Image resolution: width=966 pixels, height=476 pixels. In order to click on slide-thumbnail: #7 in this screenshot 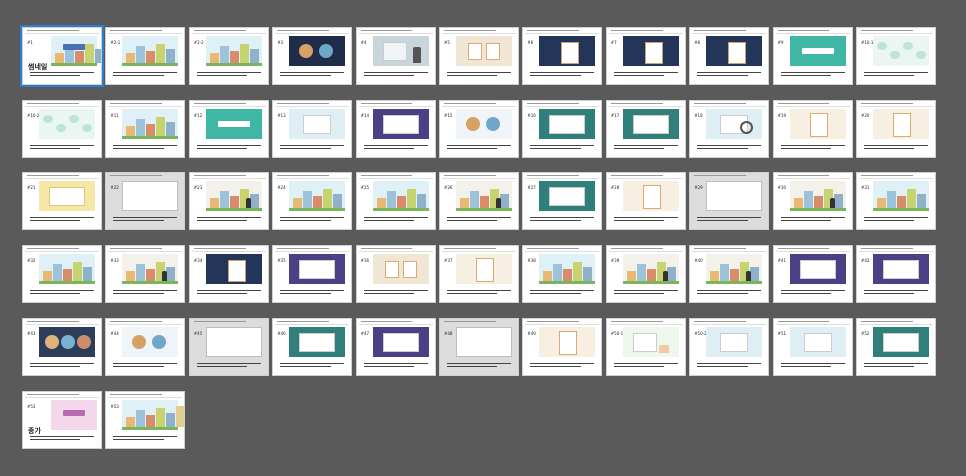, I will do `click(645, 56)`.